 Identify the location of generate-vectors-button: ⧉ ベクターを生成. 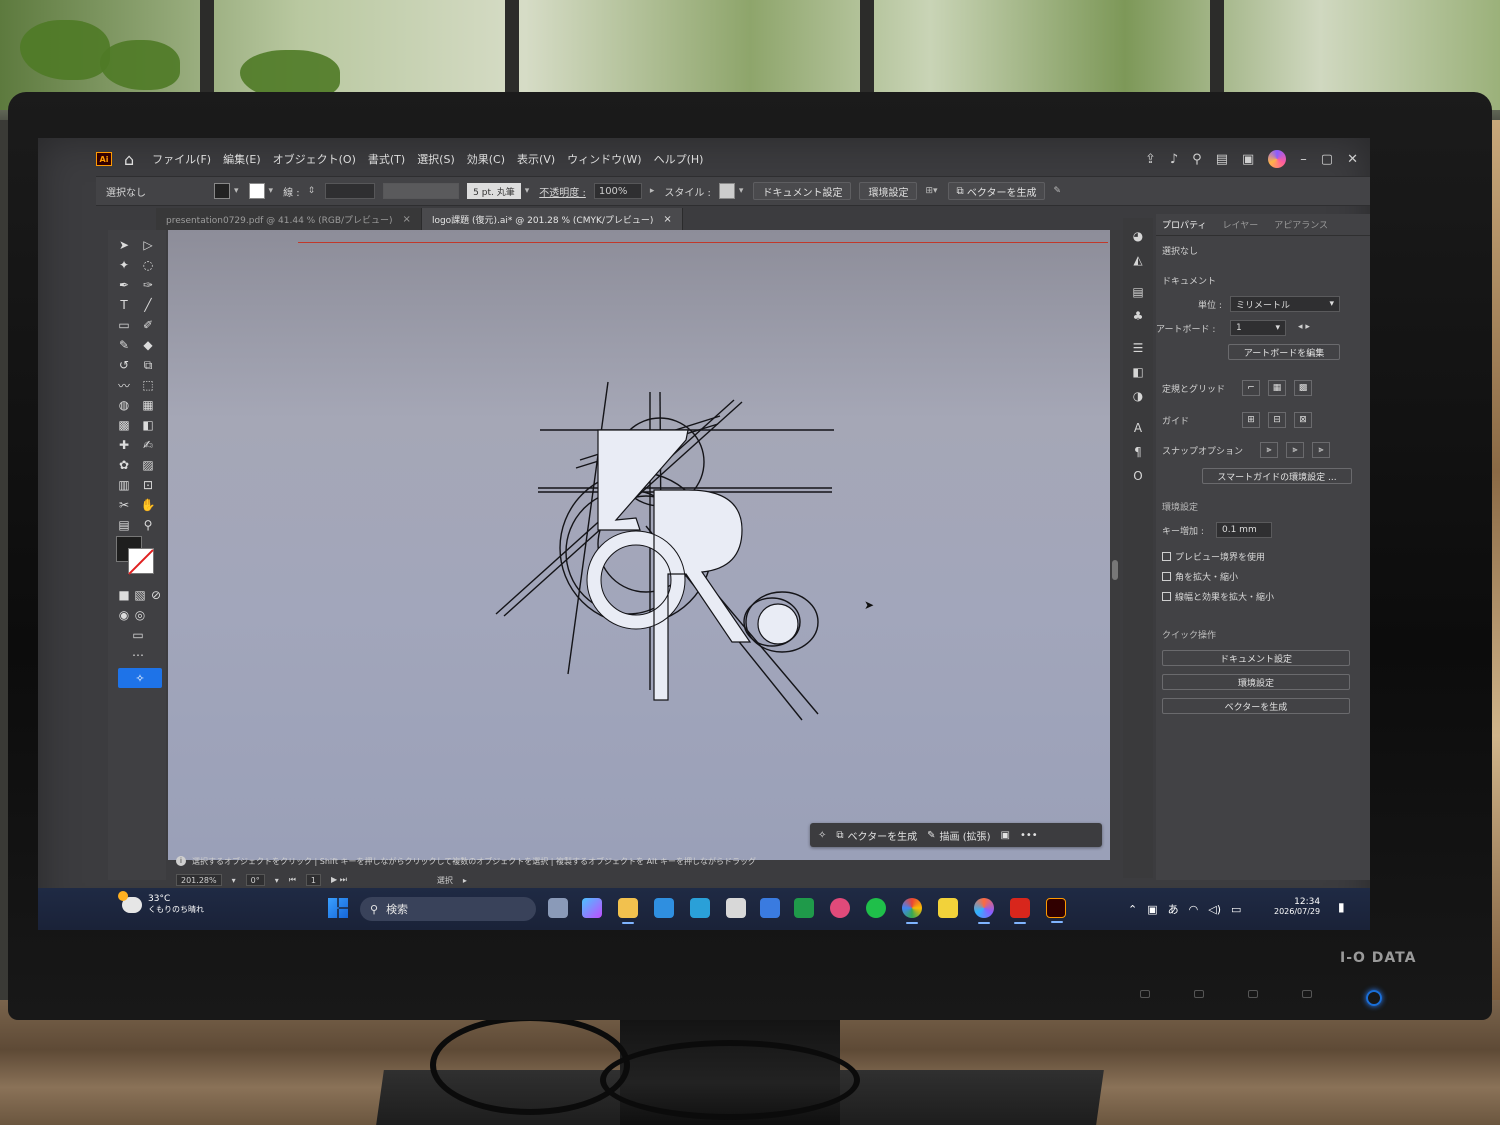
(996, 191).